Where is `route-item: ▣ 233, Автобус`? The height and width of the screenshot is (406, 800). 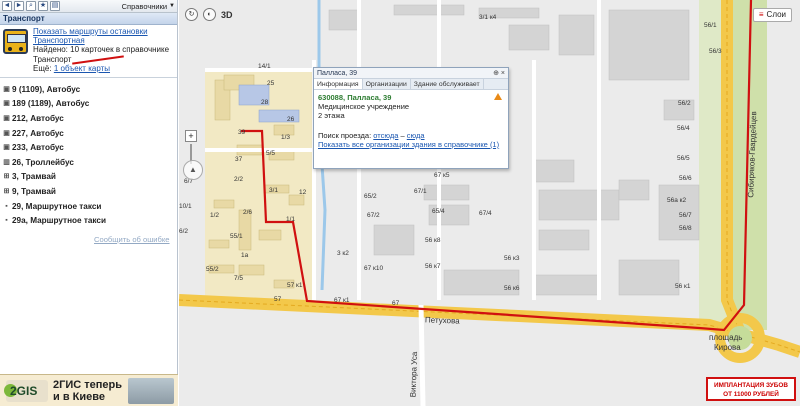 route-item: ▣ 233, Автобус is located at coordinates (89, 147).